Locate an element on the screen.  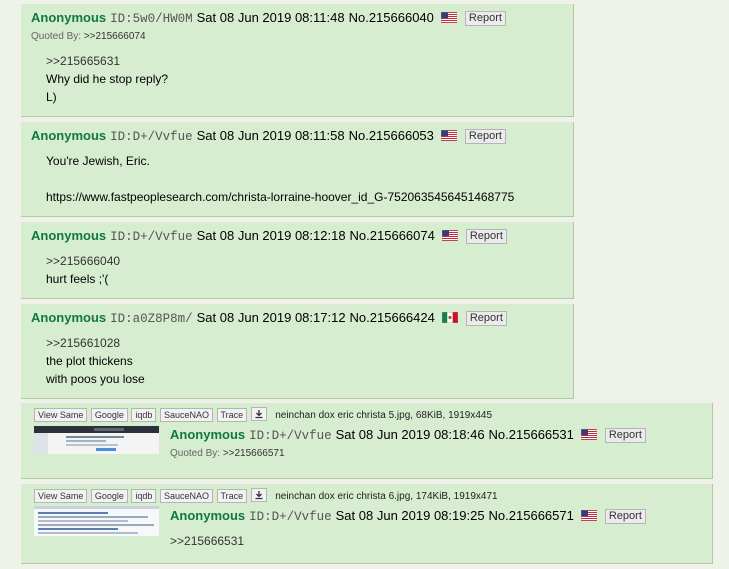
quoted-by-link: >>215666074 is located at coordinates (115, 36).